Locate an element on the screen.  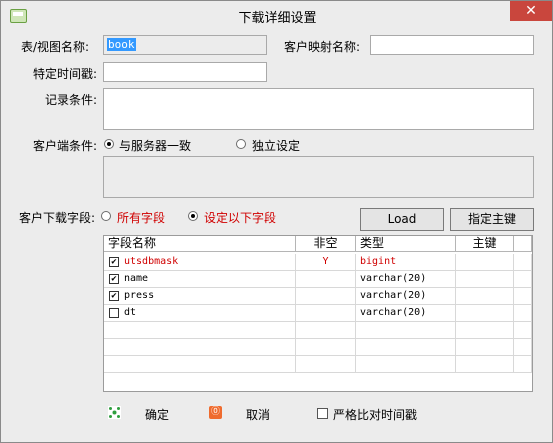
column-header-primary-key: 主键 is located at coordinates (485, 244).